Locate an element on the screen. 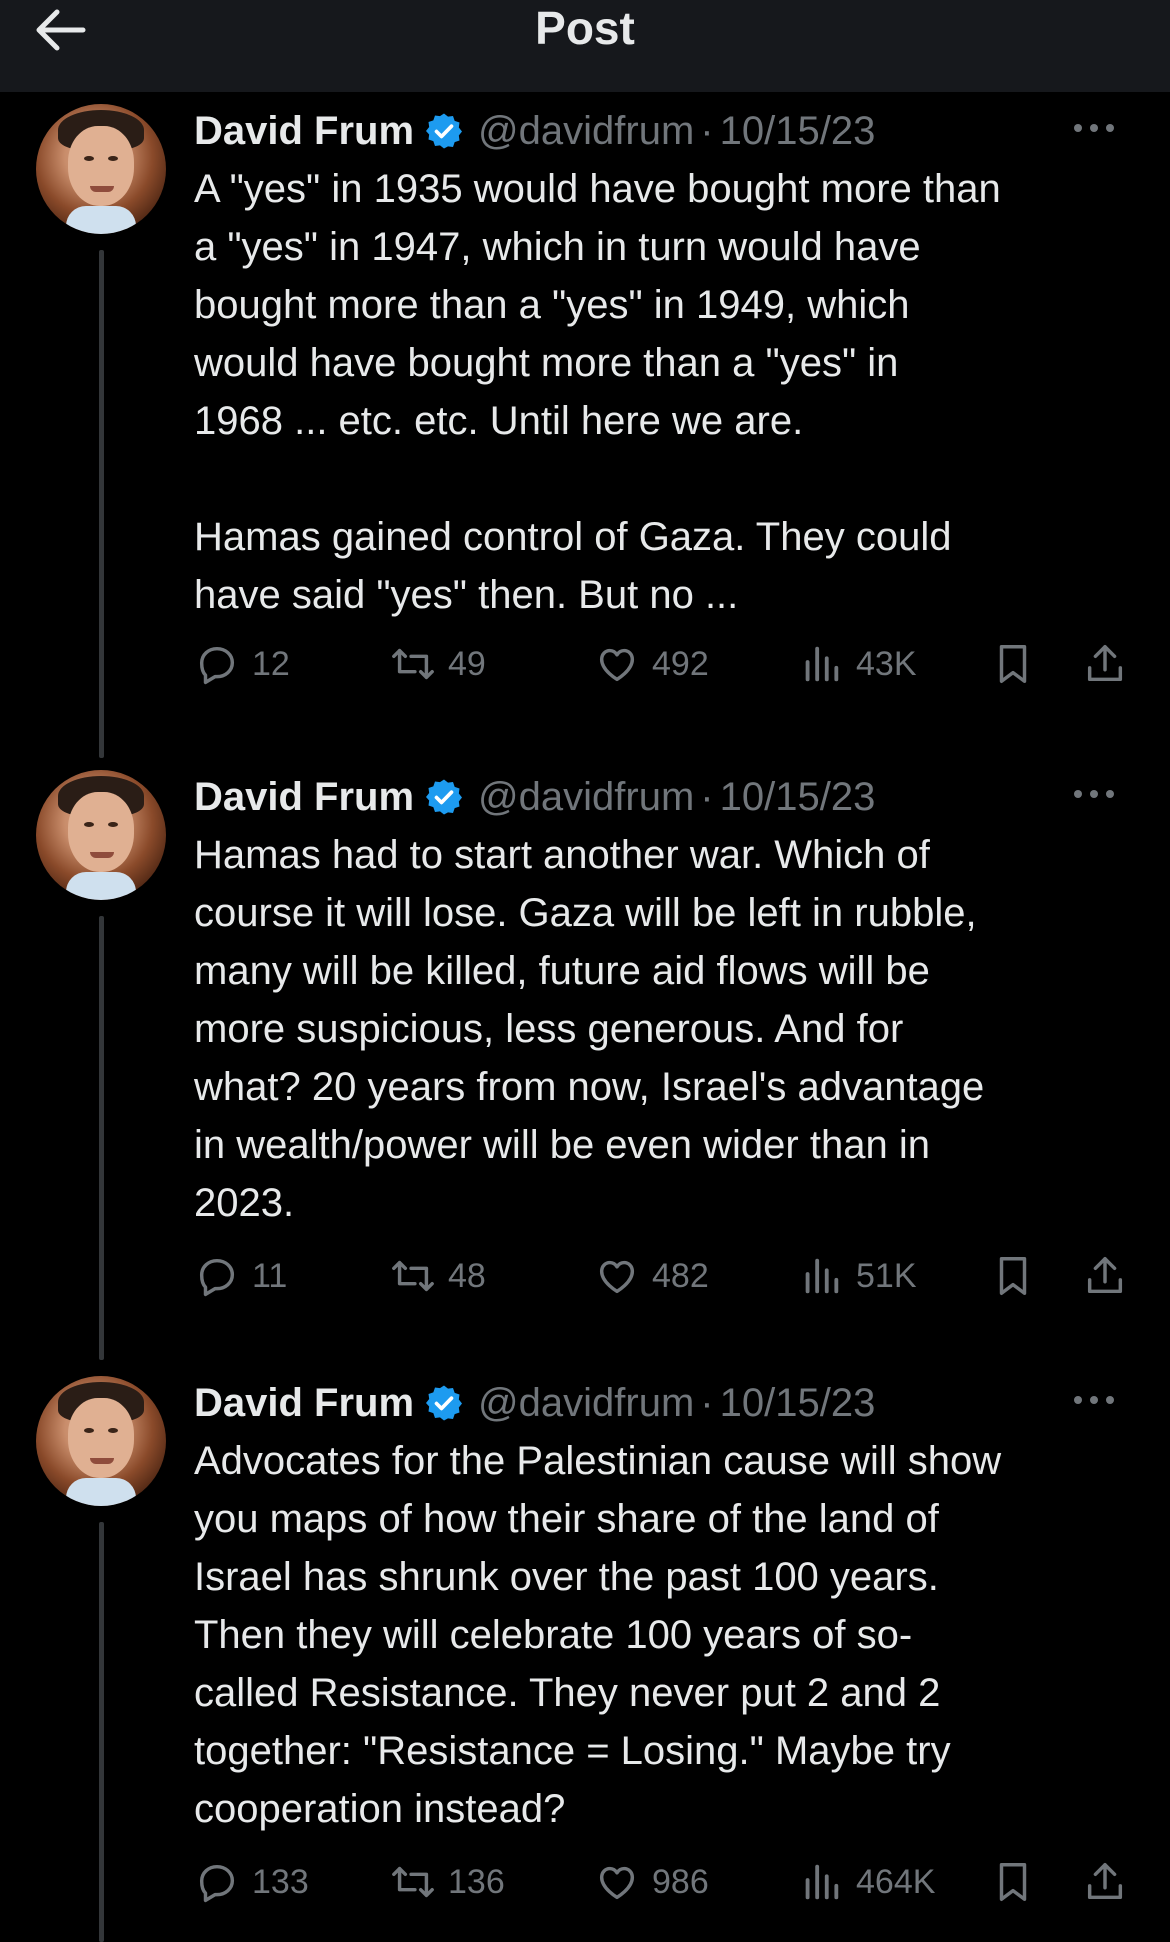 Image resolution: width=1170 pixels, height=1942 pixels. like-count: 492 is located at coordinates (680, 663).